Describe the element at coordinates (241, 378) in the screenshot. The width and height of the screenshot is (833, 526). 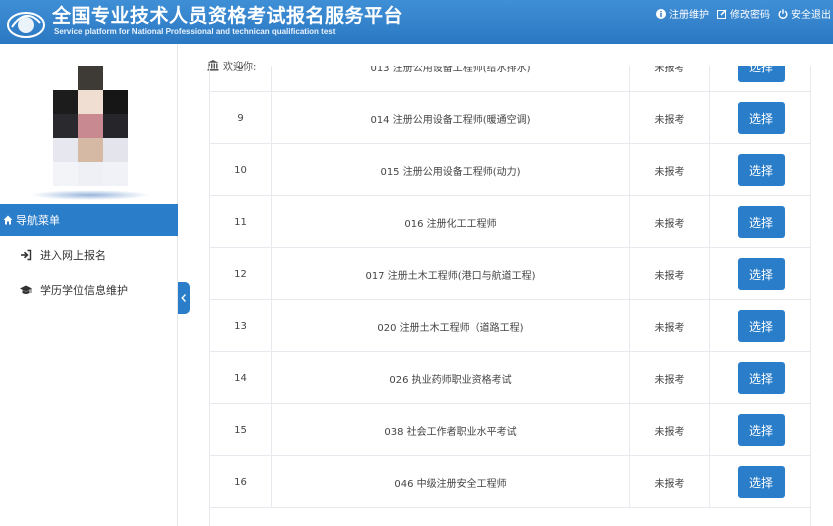
I see `row-number: 14` at that location.